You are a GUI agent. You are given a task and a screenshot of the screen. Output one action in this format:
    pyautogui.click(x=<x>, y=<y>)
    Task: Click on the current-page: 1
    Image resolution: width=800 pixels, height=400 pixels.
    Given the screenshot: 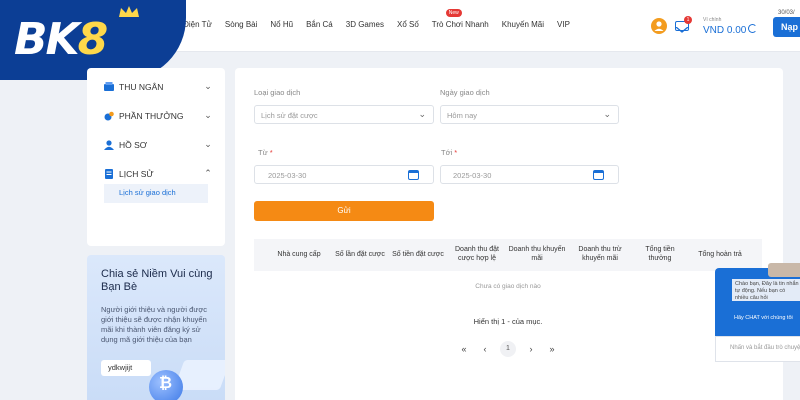 What is the action you would take?
    pyautogui.click(x=508, y=349)
    